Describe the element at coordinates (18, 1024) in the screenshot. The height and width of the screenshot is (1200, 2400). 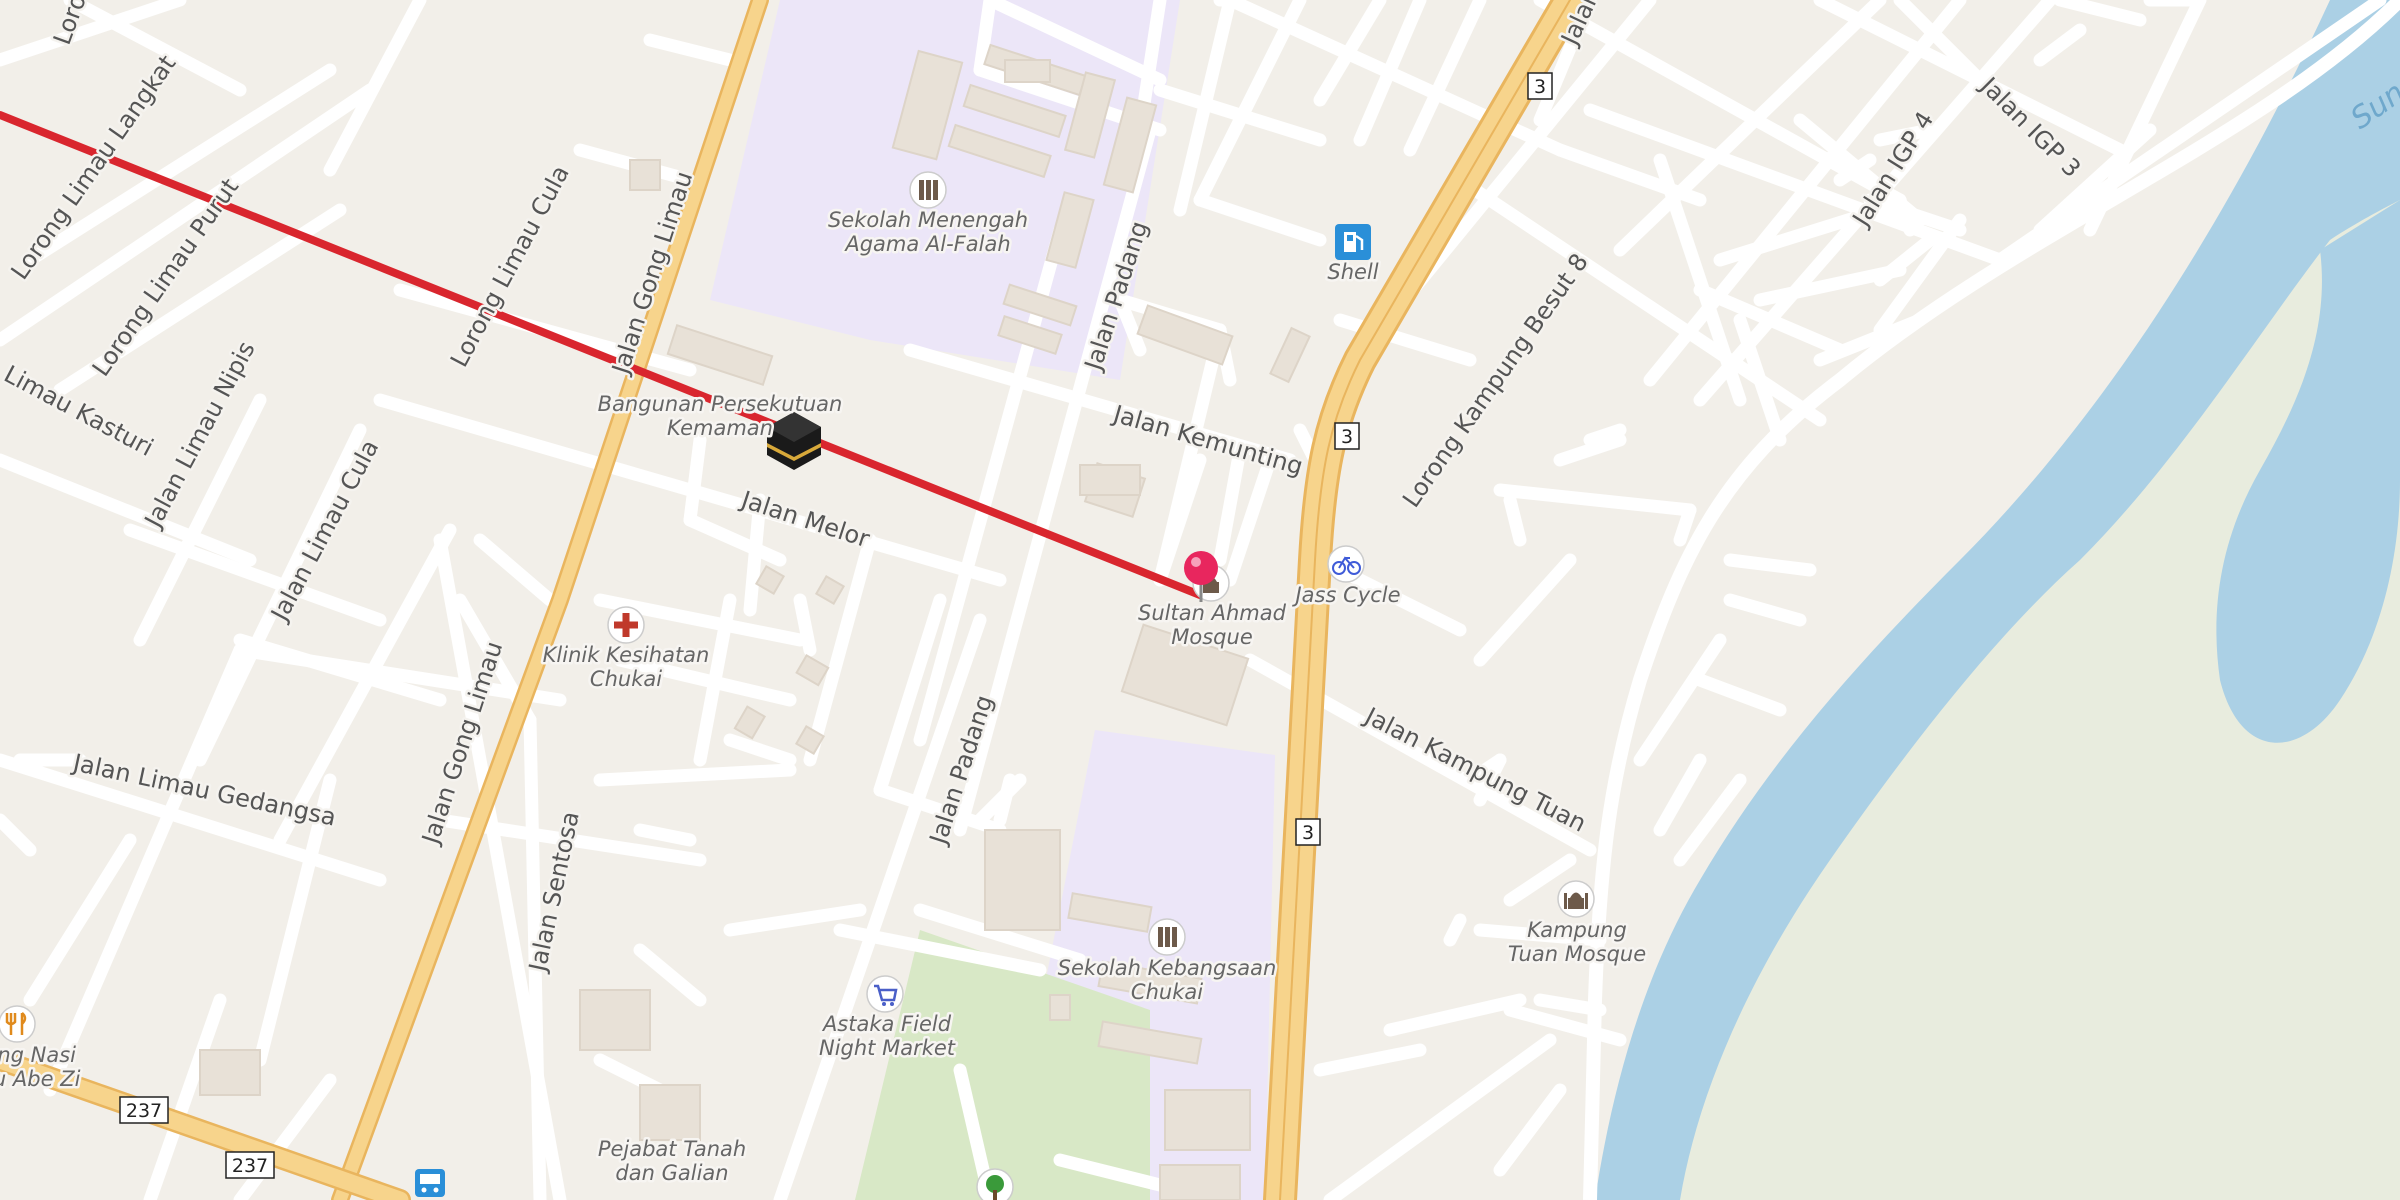
I see `restaurant-icon` at that location.